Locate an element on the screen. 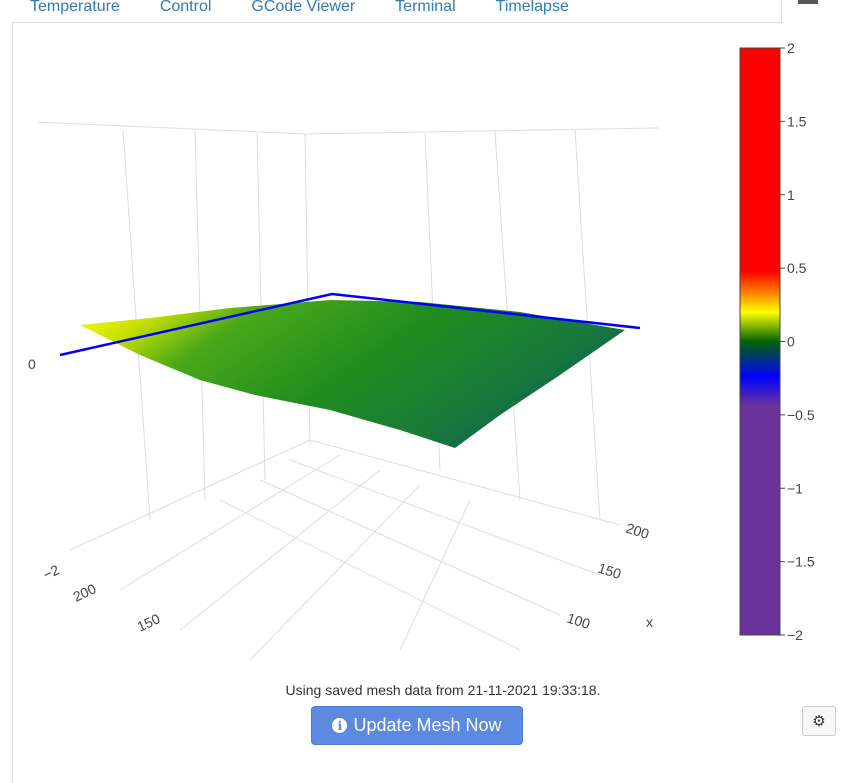  info-circle-icon: i is located at coordinates (340, 725).